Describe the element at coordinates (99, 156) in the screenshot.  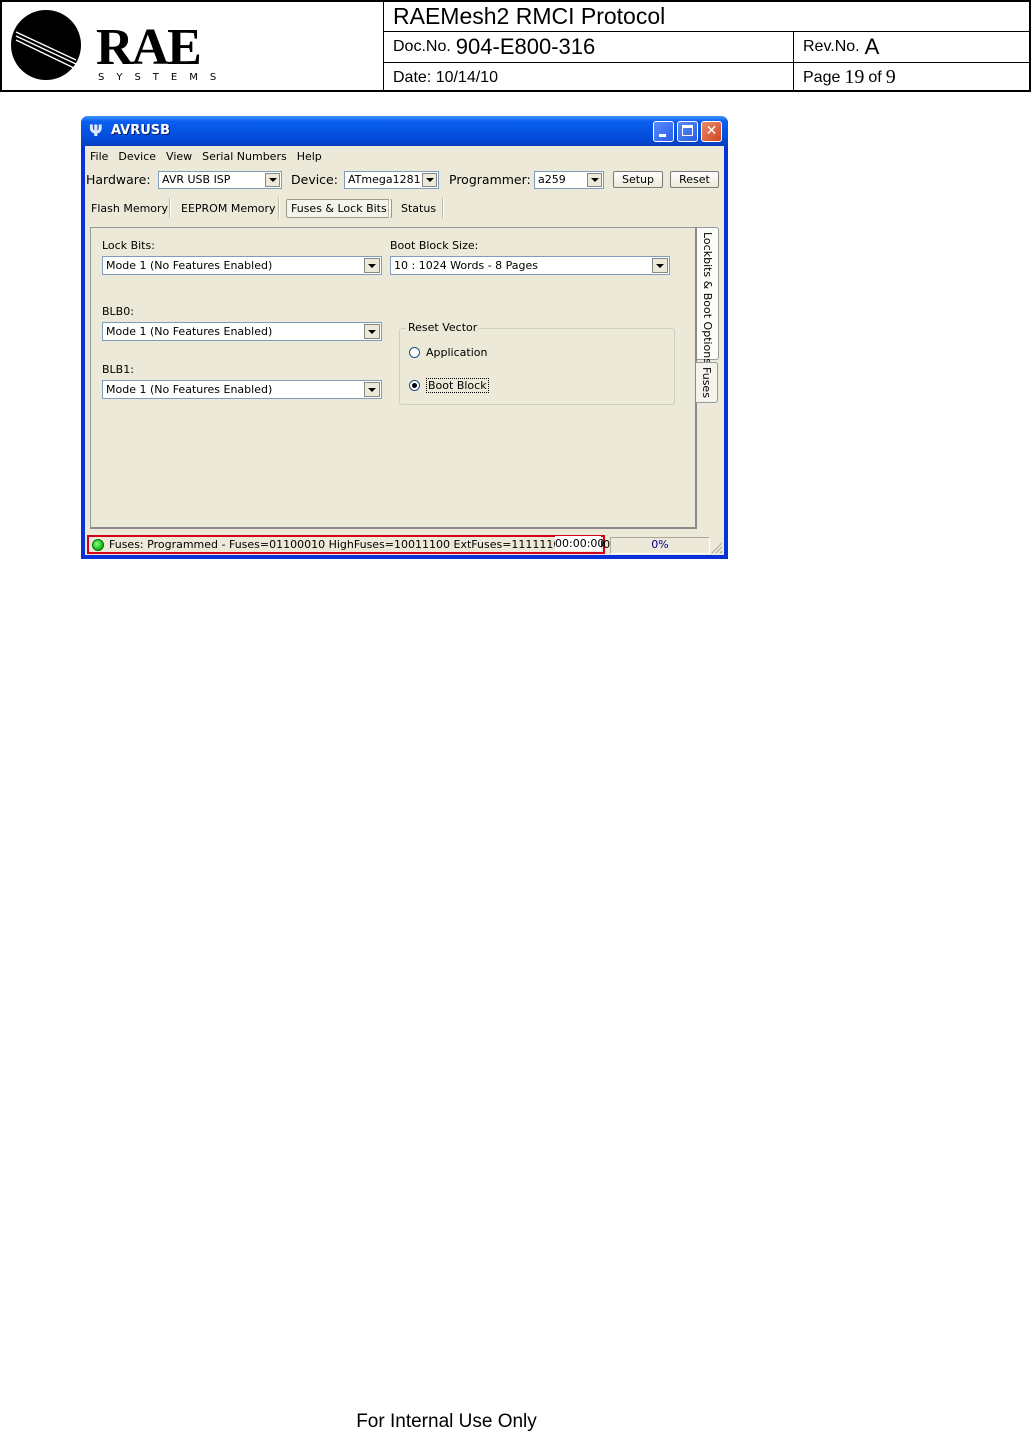
I see `menu-file: File` at that location.